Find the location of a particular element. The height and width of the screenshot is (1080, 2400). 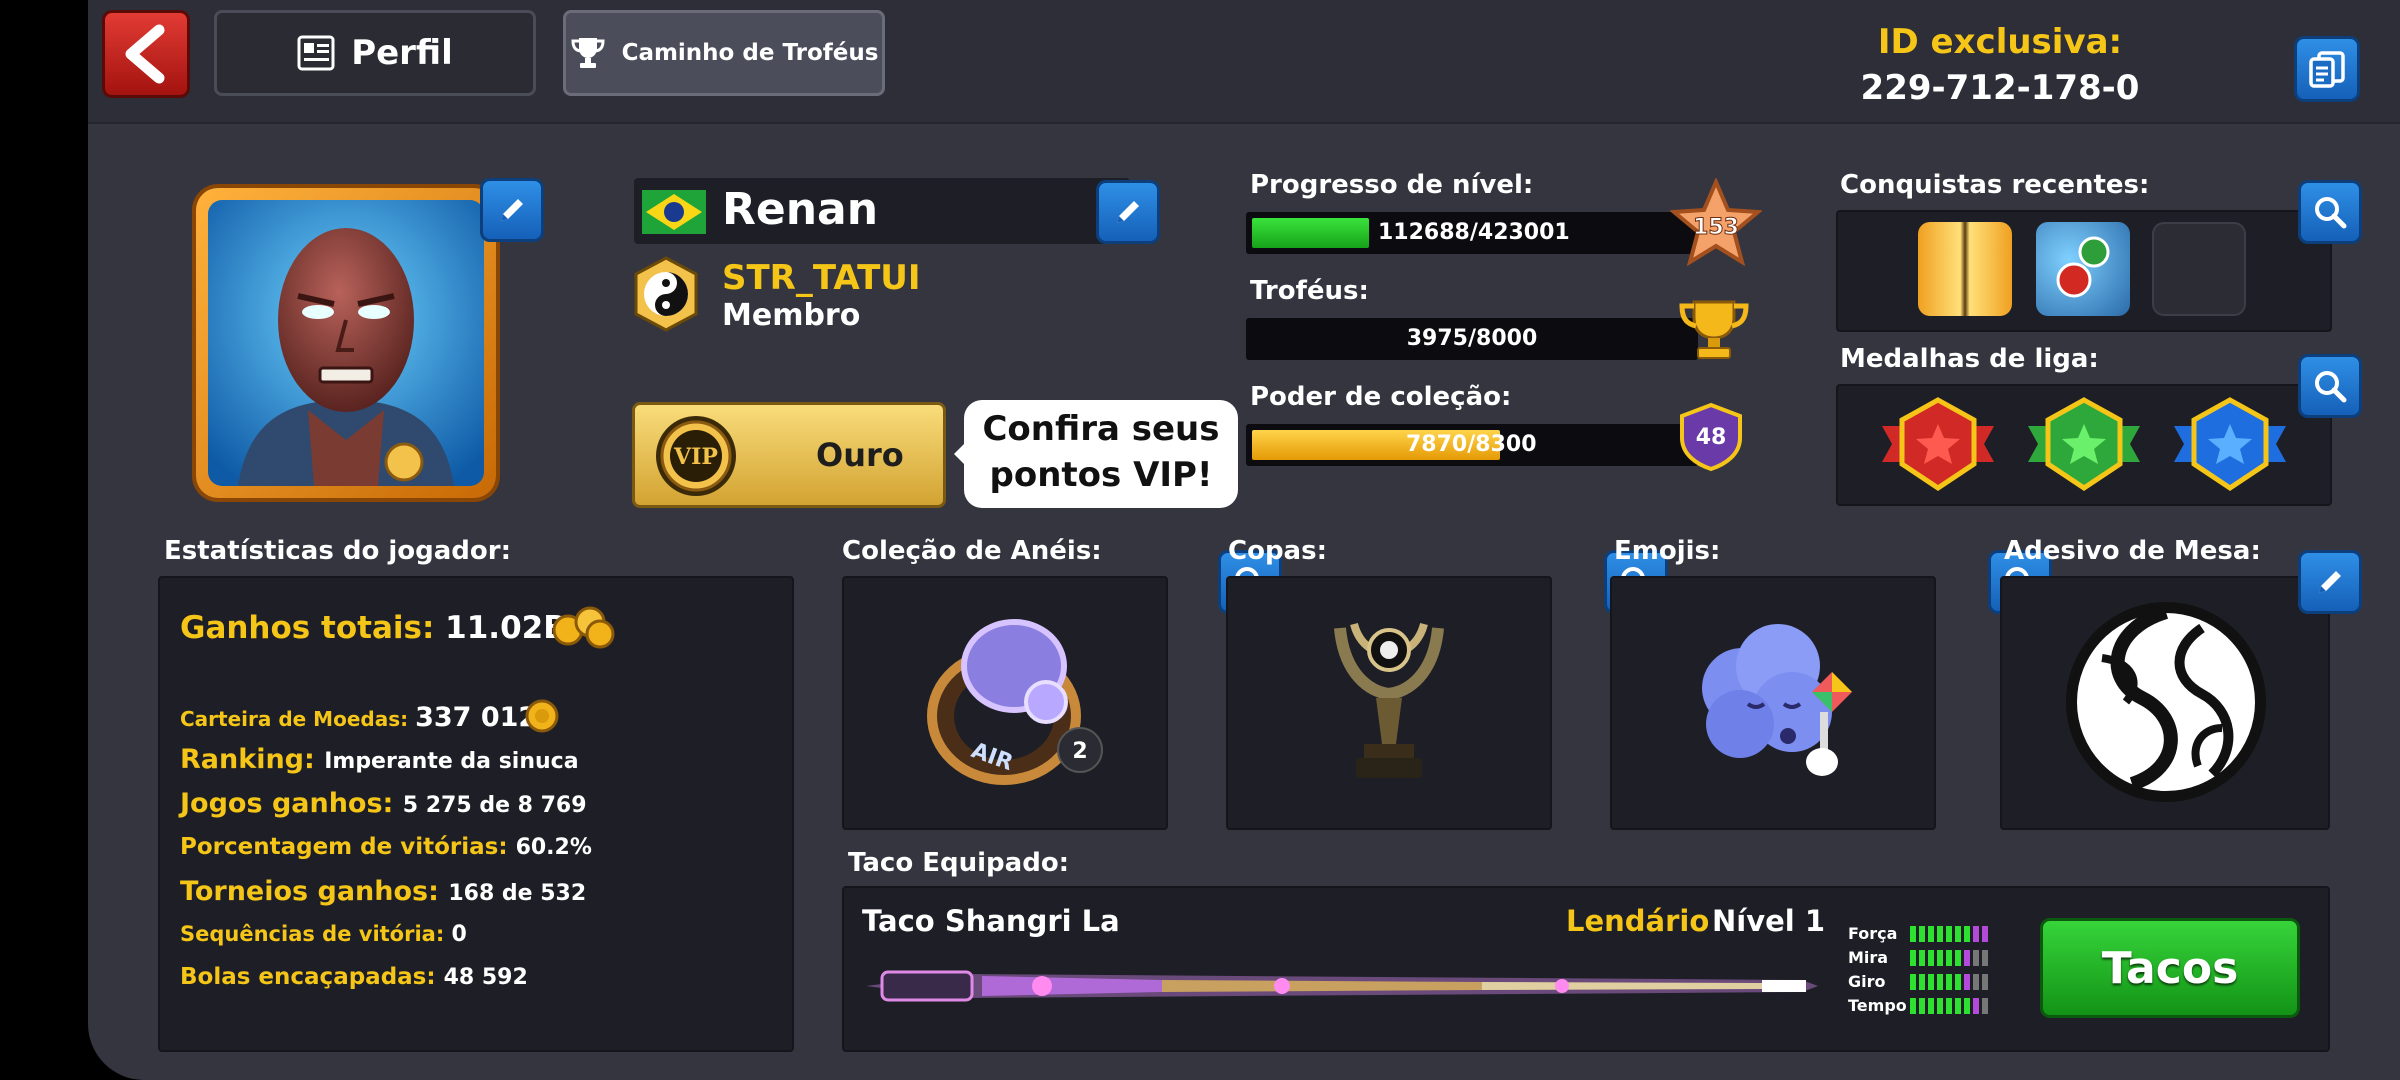

balls-potted-label: Bolas encaçapadas: is located at coordinates (308, 977).